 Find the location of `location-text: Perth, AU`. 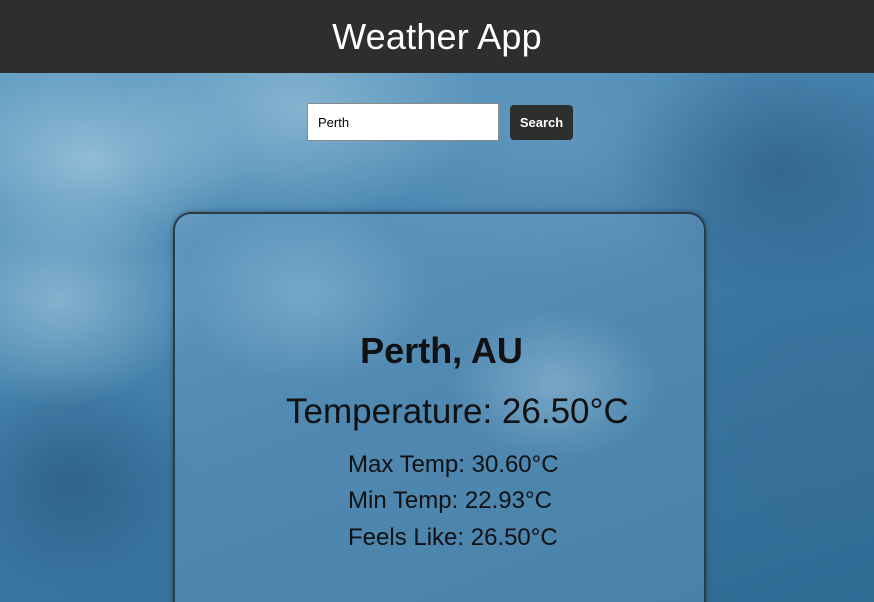

location-text: Perth, AU is located at coordinates (441, 350).